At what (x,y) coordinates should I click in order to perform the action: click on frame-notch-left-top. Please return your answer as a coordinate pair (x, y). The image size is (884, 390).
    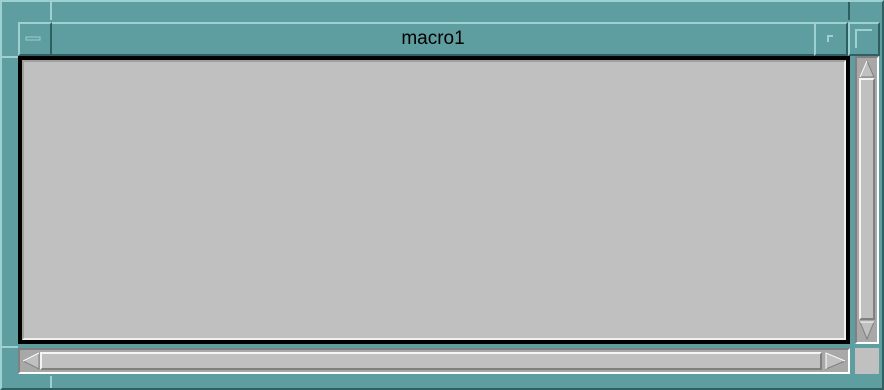
    Looking at the image, I should click on (10, 57).